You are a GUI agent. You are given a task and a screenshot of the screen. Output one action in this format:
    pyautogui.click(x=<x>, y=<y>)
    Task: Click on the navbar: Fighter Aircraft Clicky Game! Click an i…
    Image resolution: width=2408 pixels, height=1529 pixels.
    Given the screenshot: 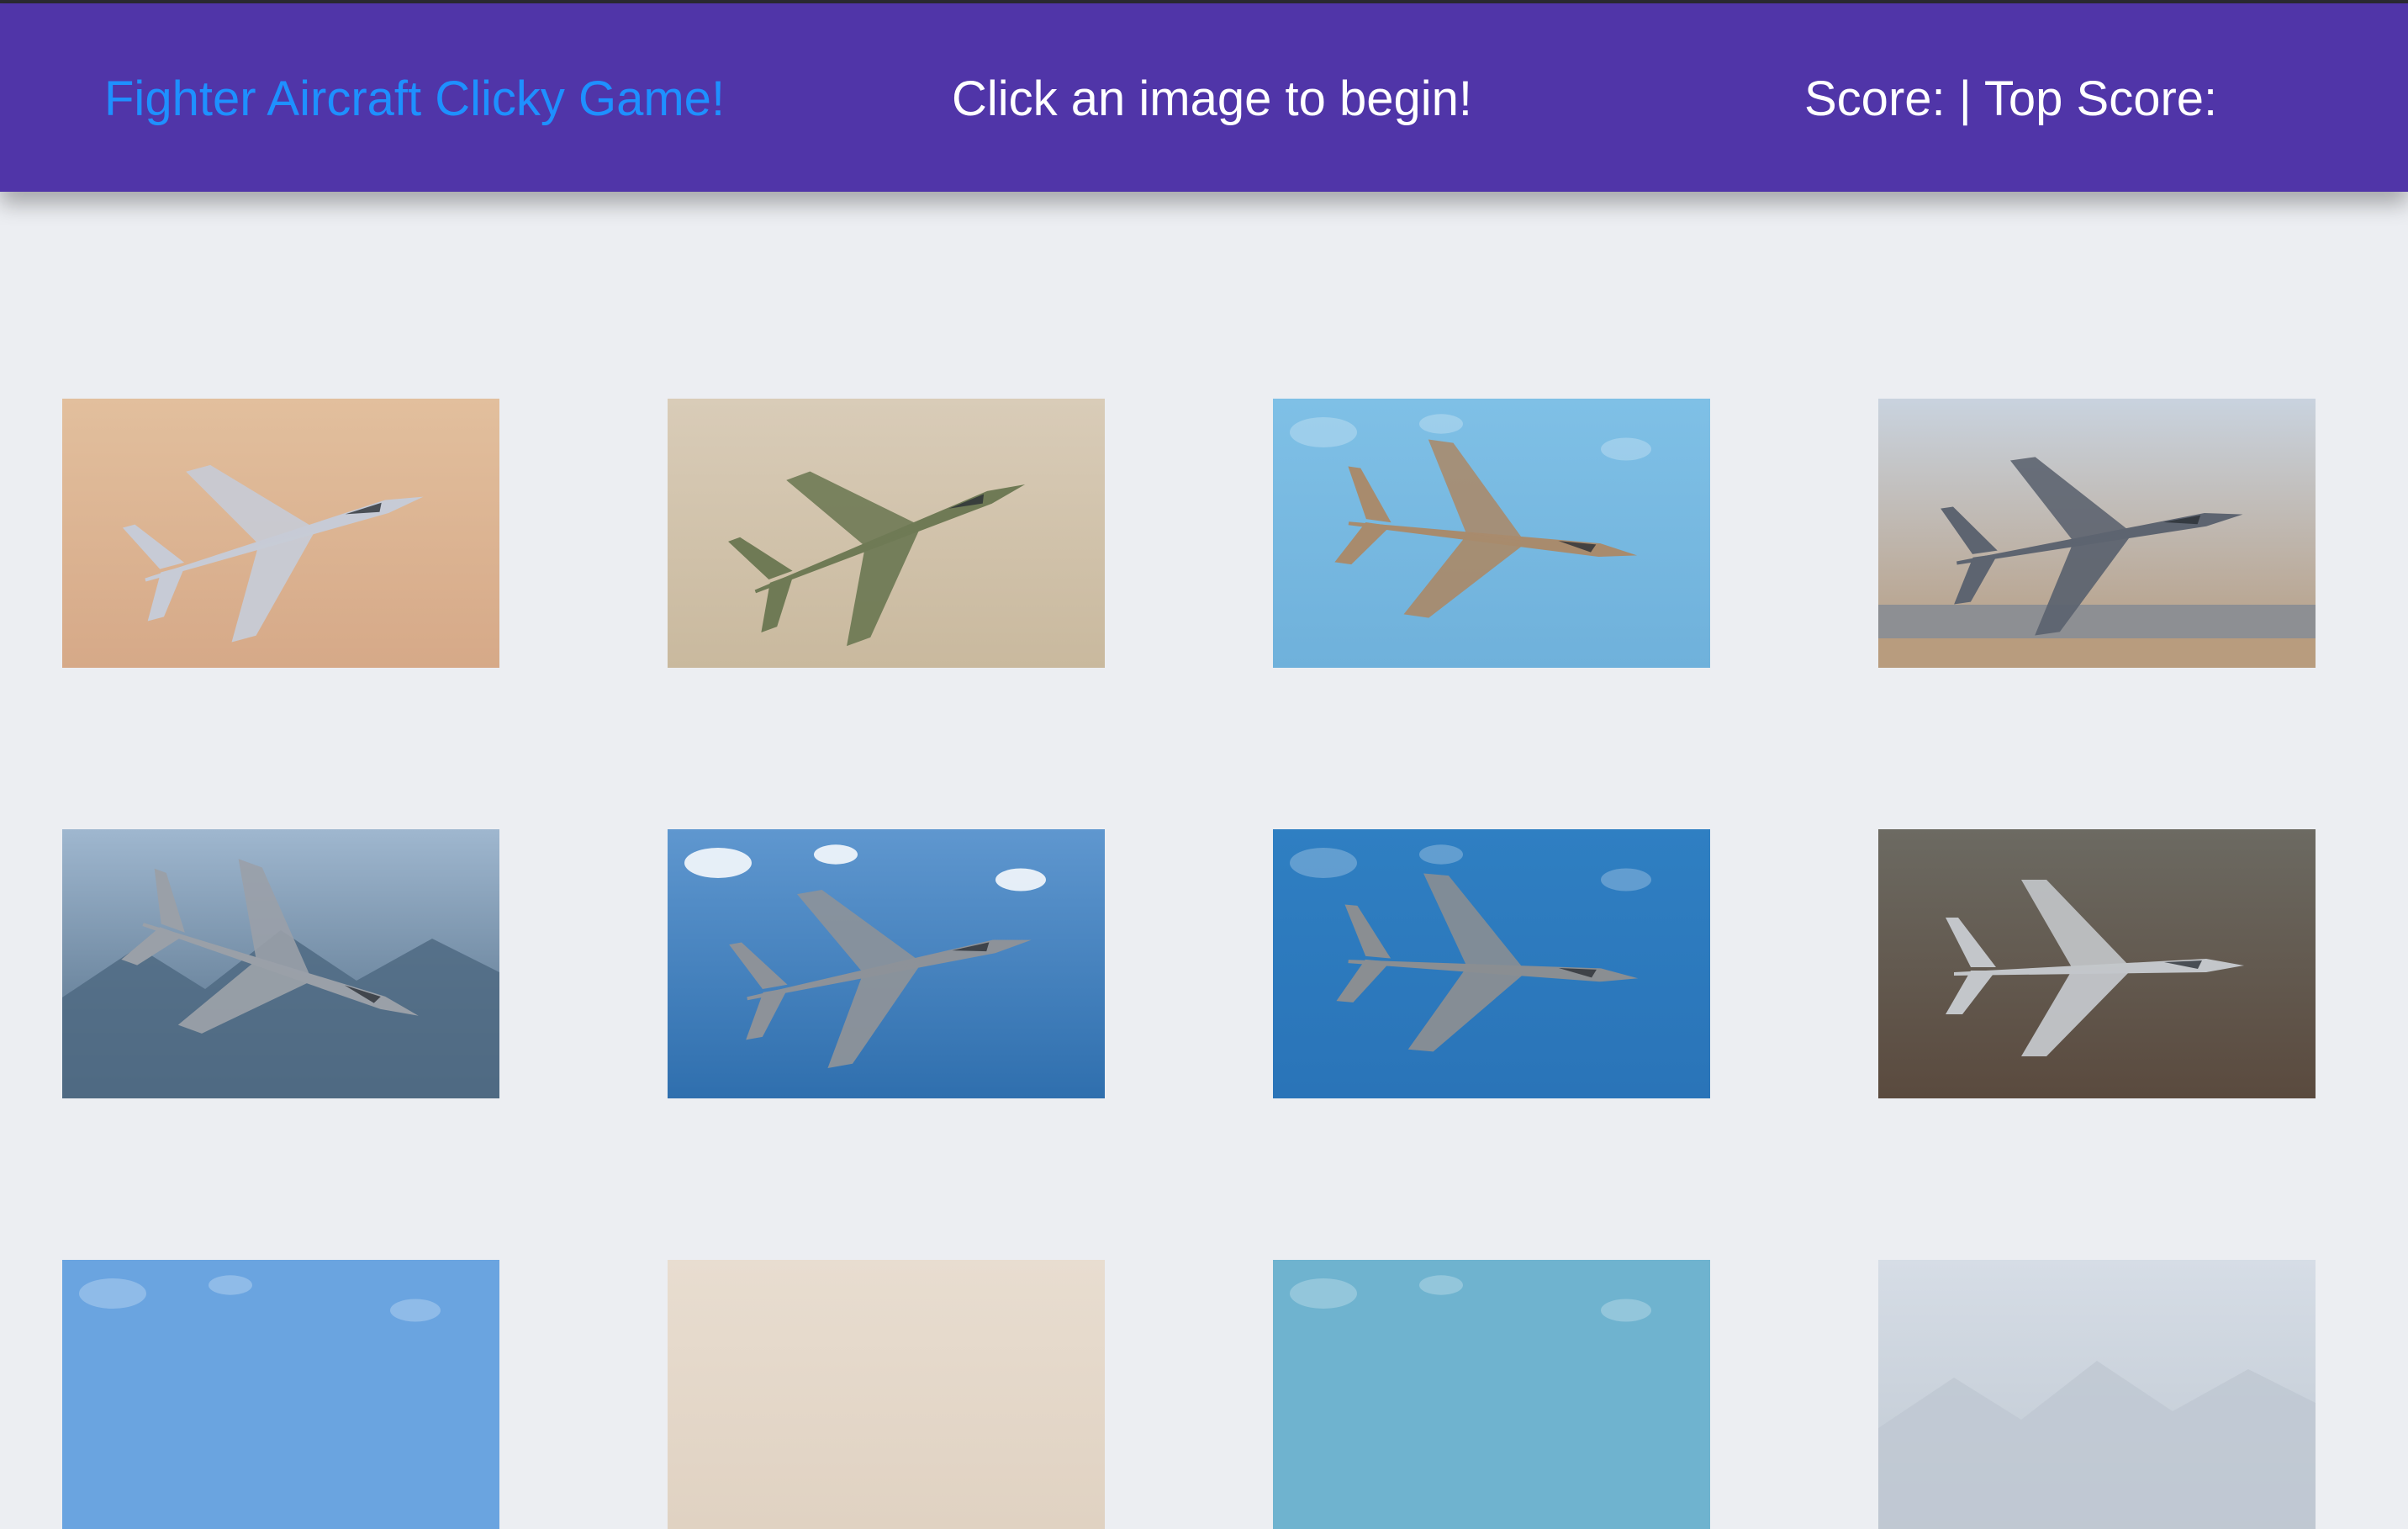 What is the action you would take?
    pyautogui.click(x=1204, y=97)
    